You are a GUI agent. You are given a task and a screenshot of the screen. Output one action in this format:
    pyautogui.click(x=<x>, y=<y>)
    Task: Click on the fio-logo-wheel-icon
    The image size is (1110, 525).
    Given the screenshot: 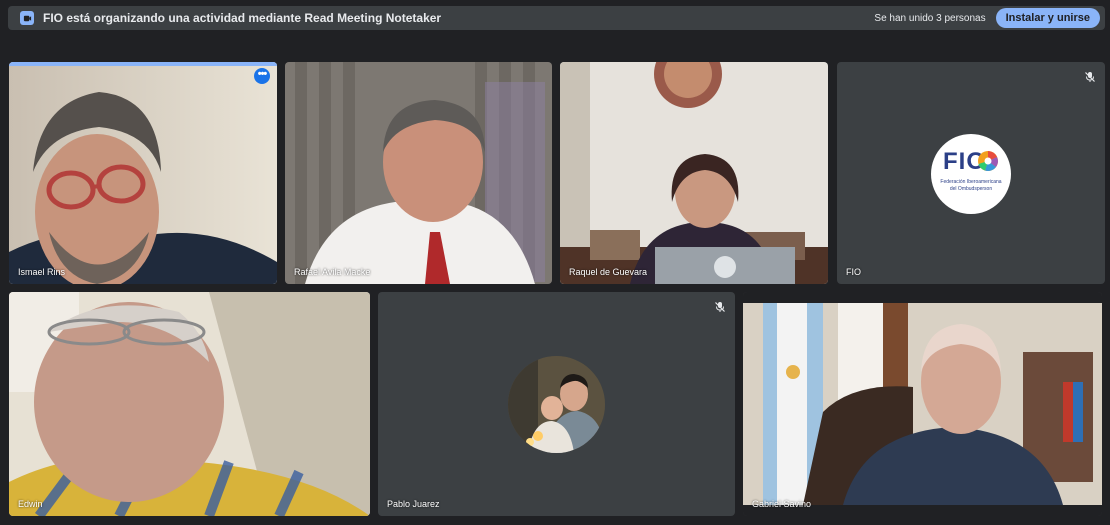 What is the action you would take?
    pyautogui.click(x=988, y=161)
    